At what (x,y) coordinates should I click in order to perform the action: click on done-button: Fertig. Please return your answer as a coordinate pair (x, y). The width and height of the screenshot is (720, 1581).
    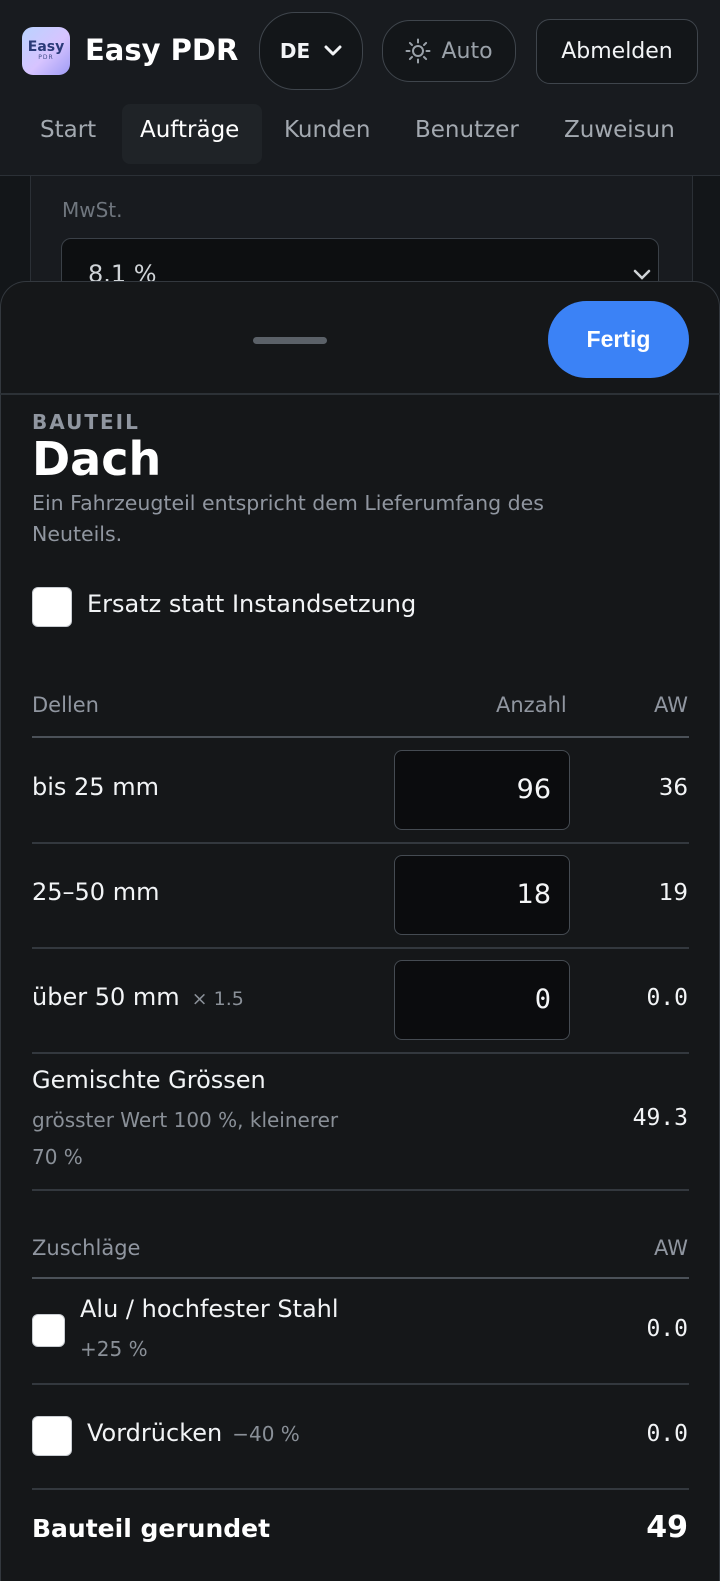
    Looking at the image, I should click on (618, 339).